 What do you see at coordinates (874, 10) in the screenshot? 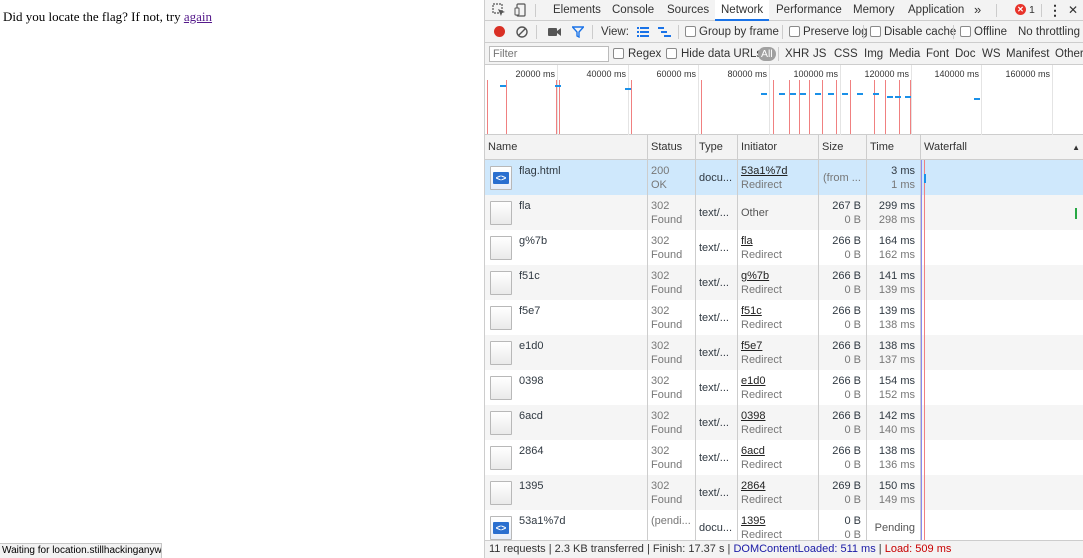
I see `tab-memory: Memory` at bounding box center [874, 10].